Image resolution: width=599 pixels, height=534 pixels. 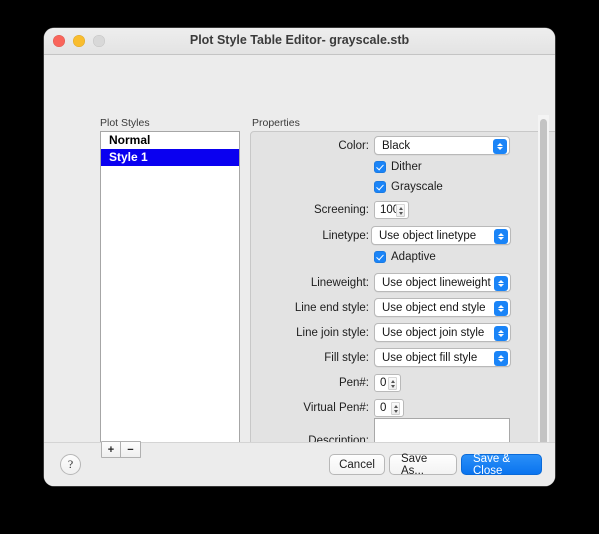 I want to click on lineweight-label: Lineweight:, so click(x=339, y=283).